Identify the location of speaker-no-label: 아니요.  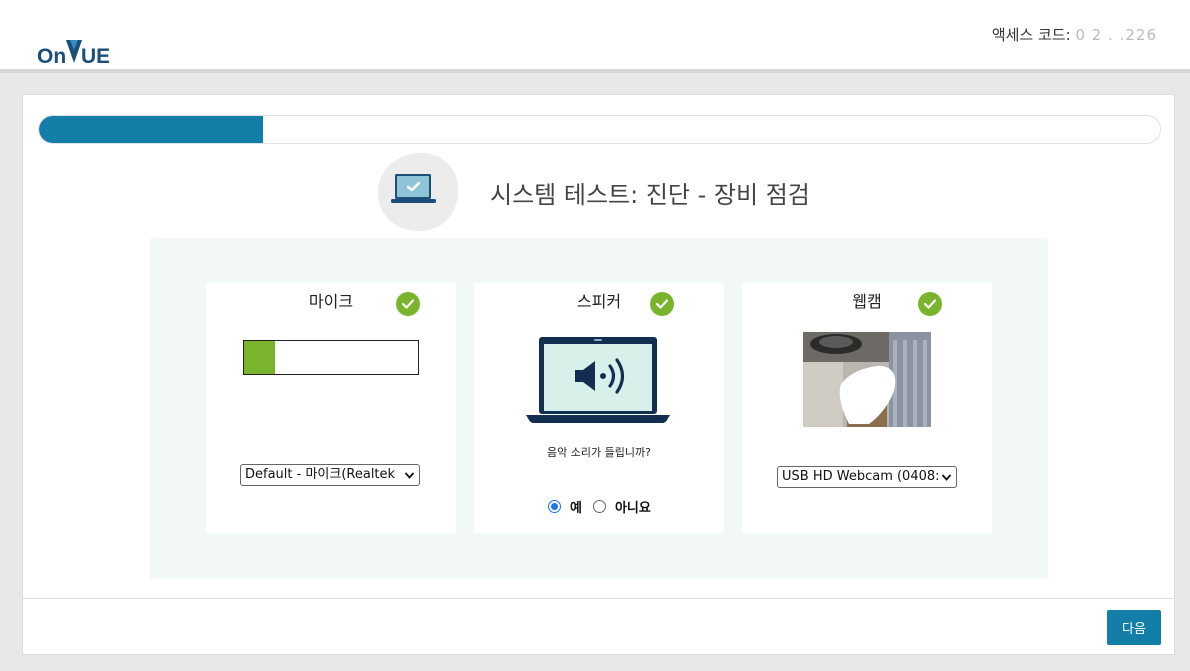
(633, 506).